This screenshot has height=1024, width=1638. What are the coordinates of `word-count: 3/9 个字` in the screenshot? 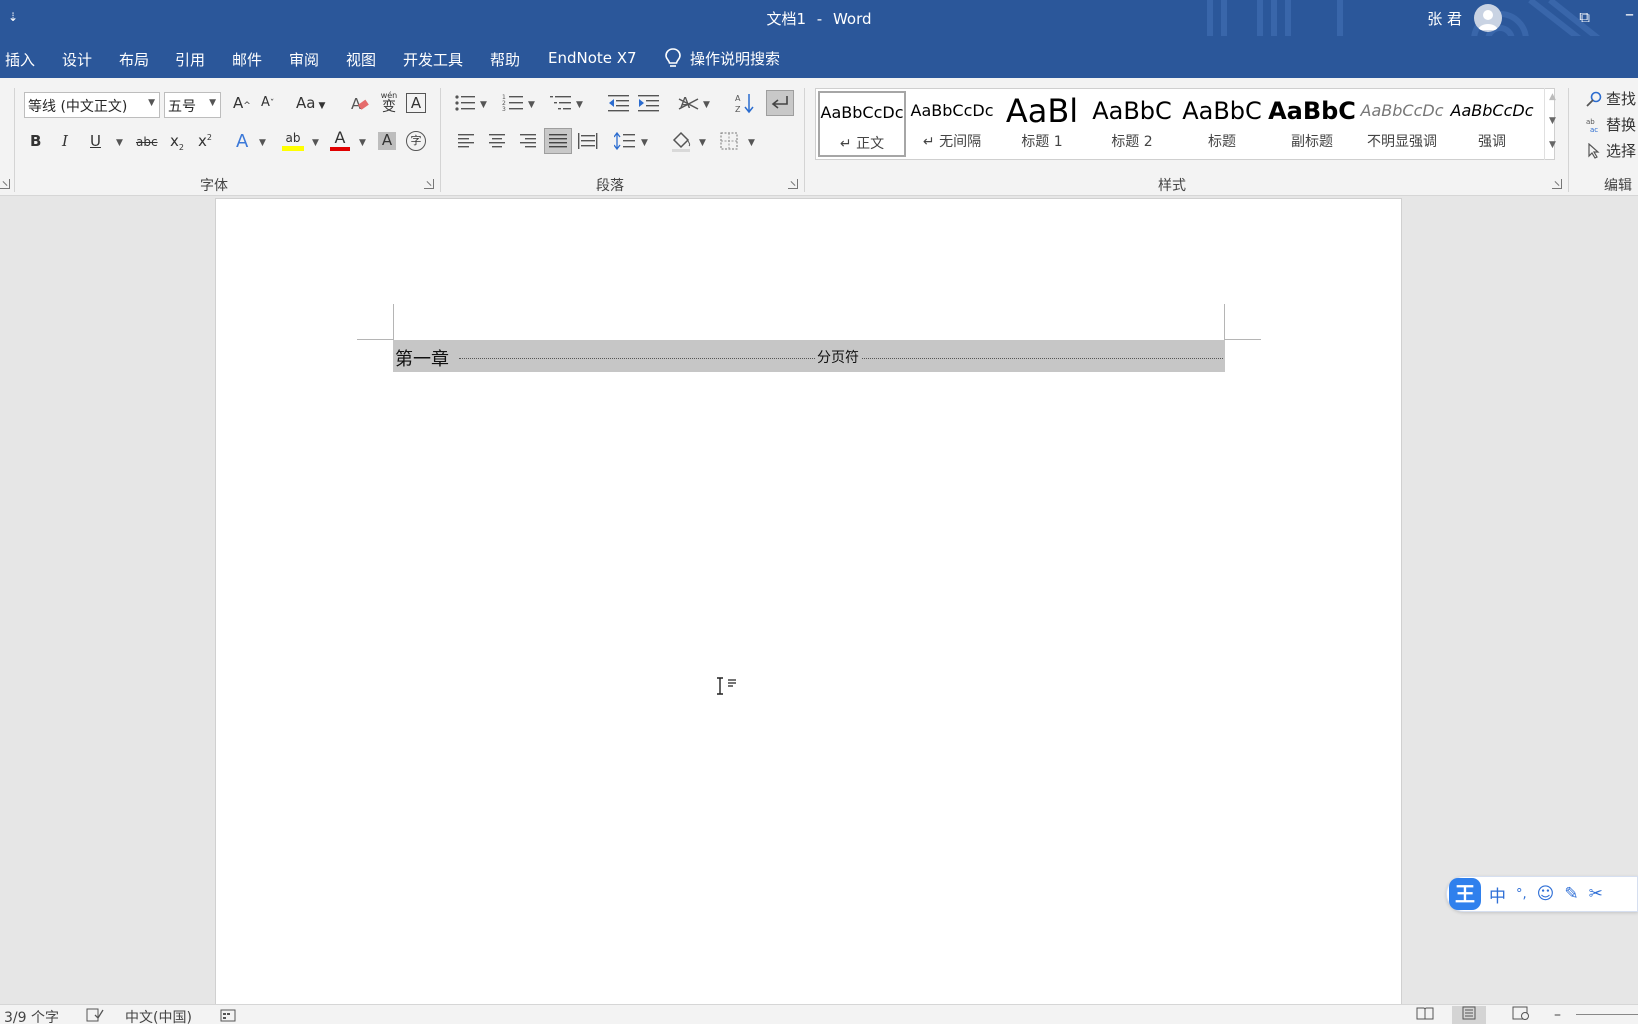 It's located at (31, 1015).